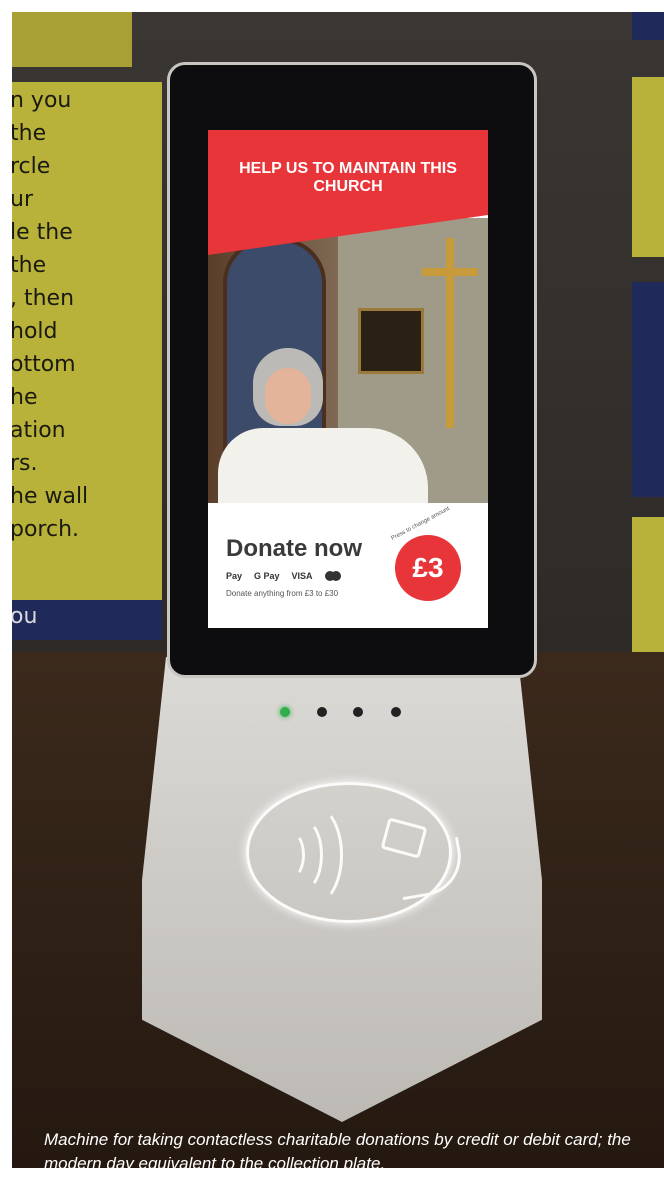 The image size is (664, 1180). I want to click on poster-right, so click(648, 167).